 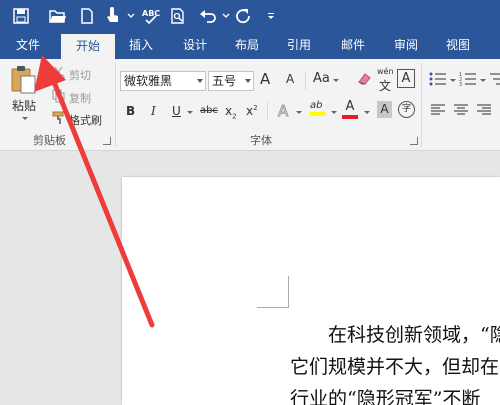 I want to click on paste-label: 粘贴, so click(x=24, y=105).